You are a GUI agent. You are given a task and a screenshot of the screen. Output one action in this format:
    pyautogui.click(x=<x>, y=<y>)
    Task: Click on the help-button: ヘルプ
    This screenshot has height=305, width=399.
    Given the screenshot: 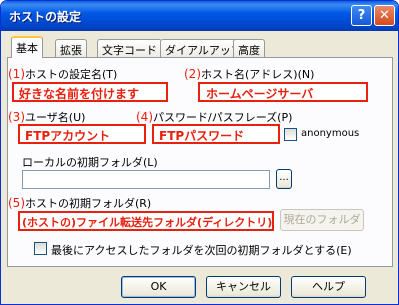 What is the action you would take?
    pyautogui.click(x=328, y=287)
    